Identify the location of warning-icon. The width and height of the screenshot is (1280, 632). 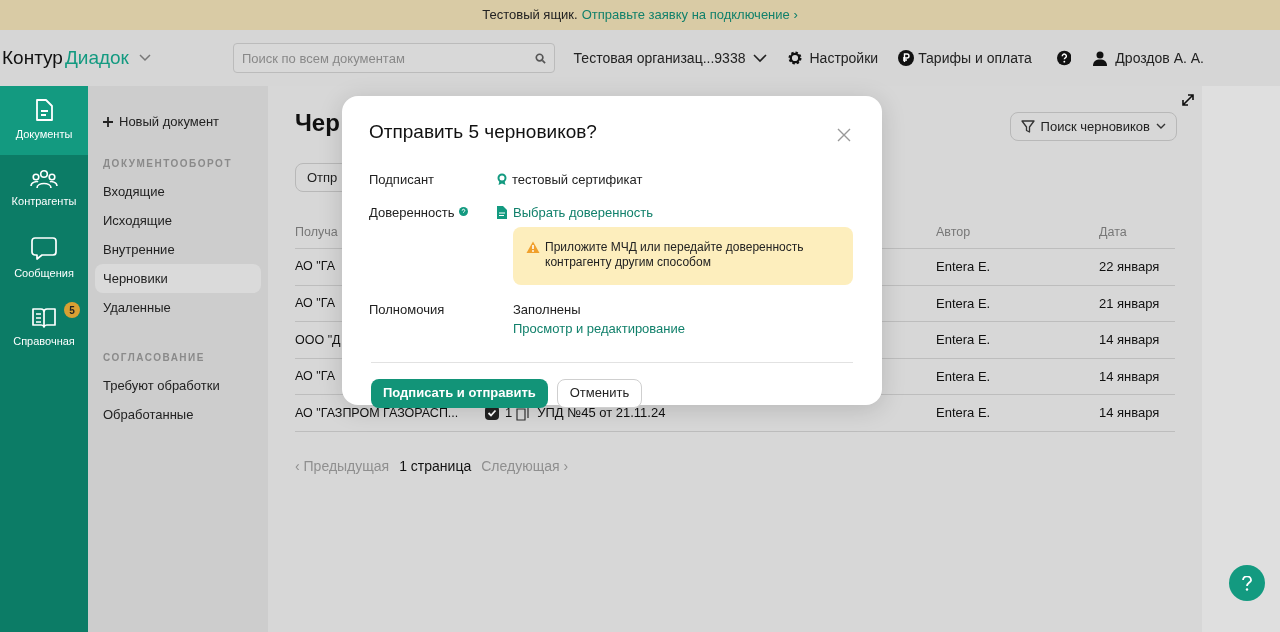
(533, 247).